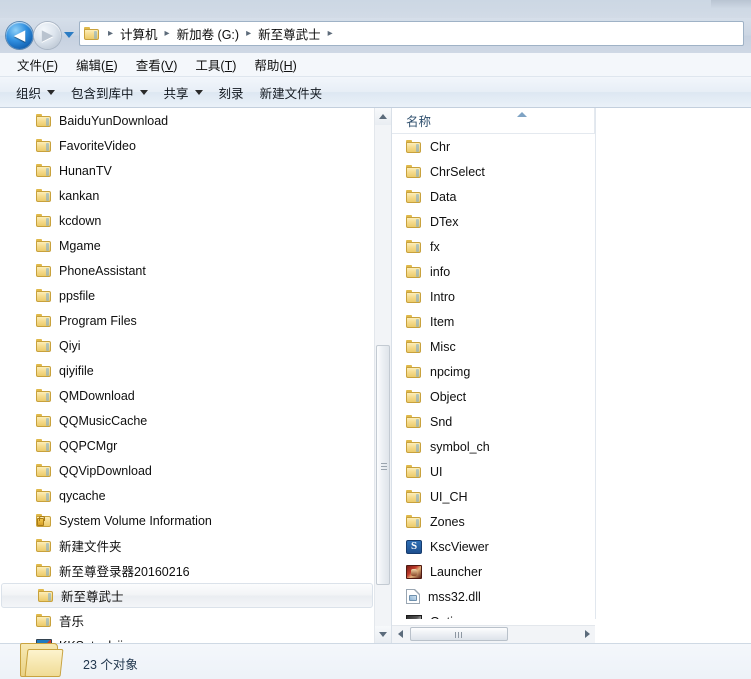 The width and height of the screenshot is (751, 679). I want to click on file-list-item: Option, so click(493, 614).